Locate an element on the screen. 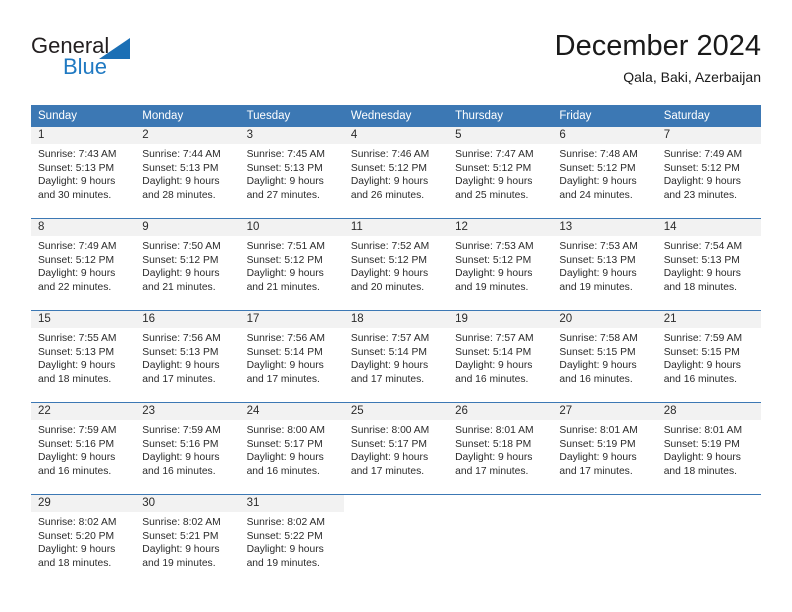 The width and height of the screenshot is (792, 612). day-cell-inner is located at coordinates (500, 540).